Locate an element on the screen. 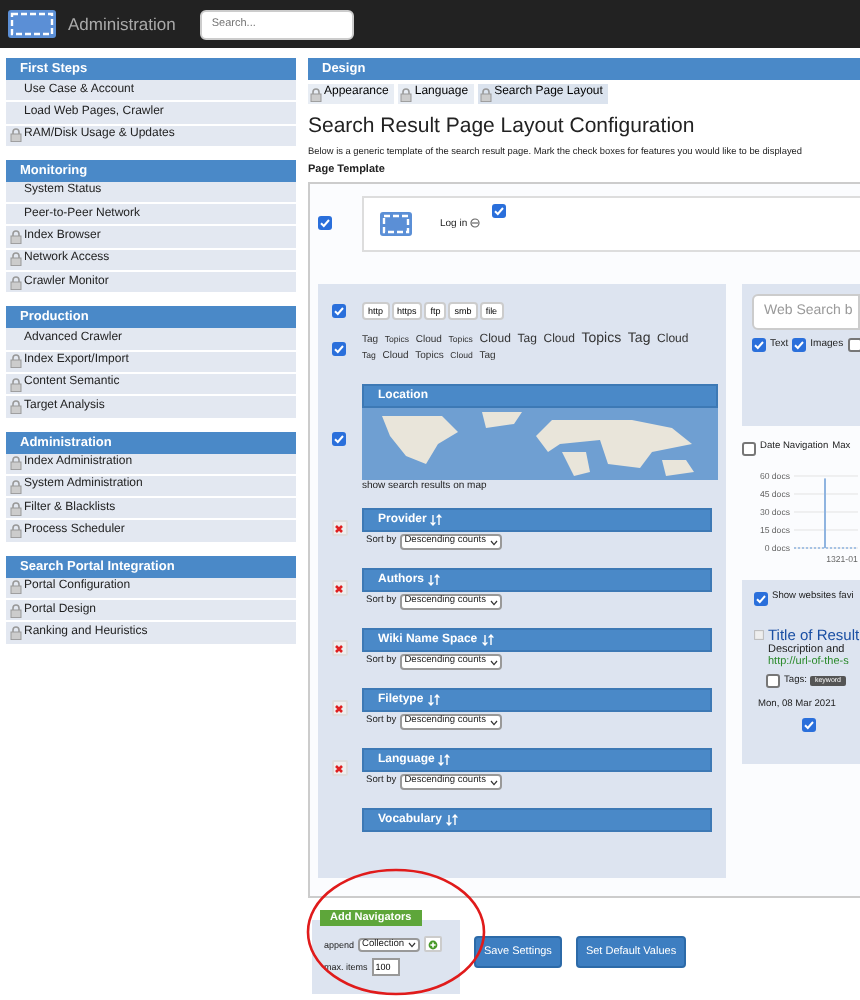 This screenshot has width=860, height=1000. add-button is located at coordinates (433, 944).